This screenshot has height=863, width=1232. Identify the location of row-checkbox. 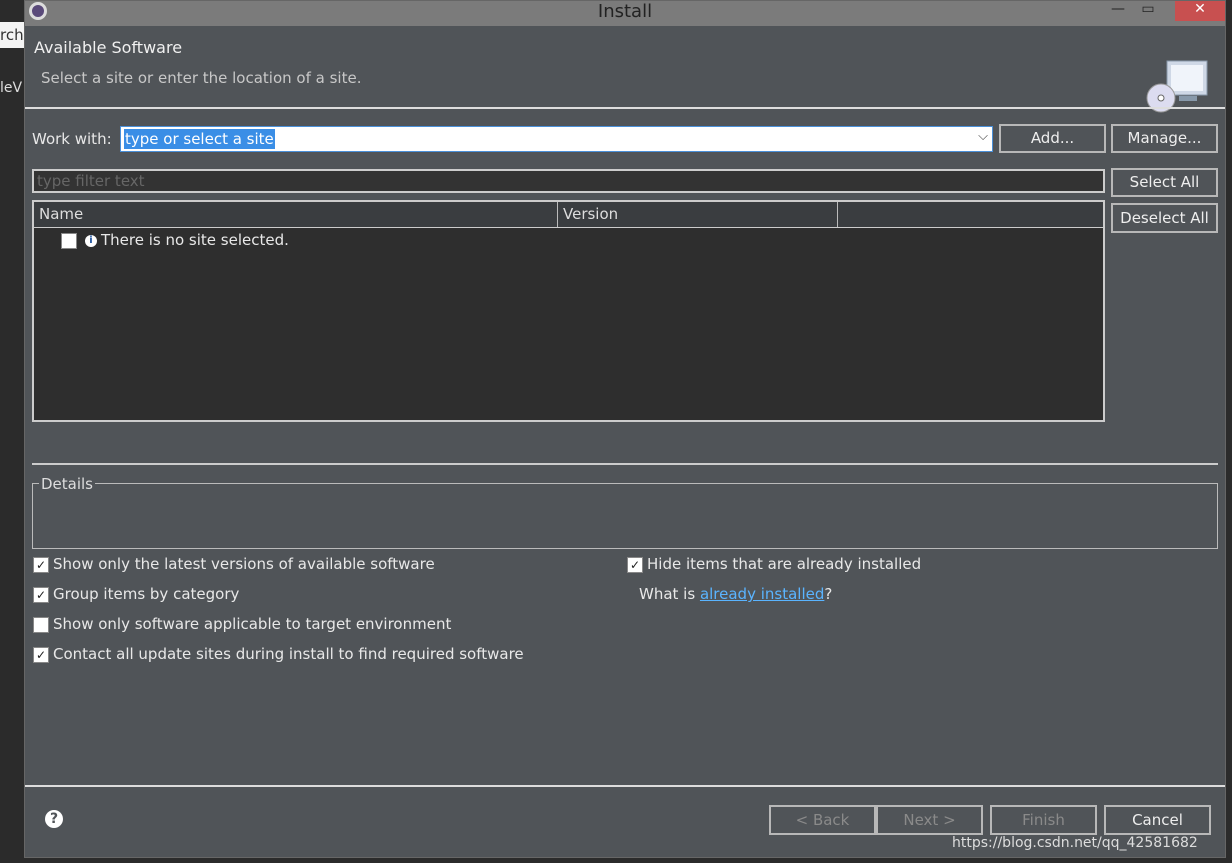
(69, 240).